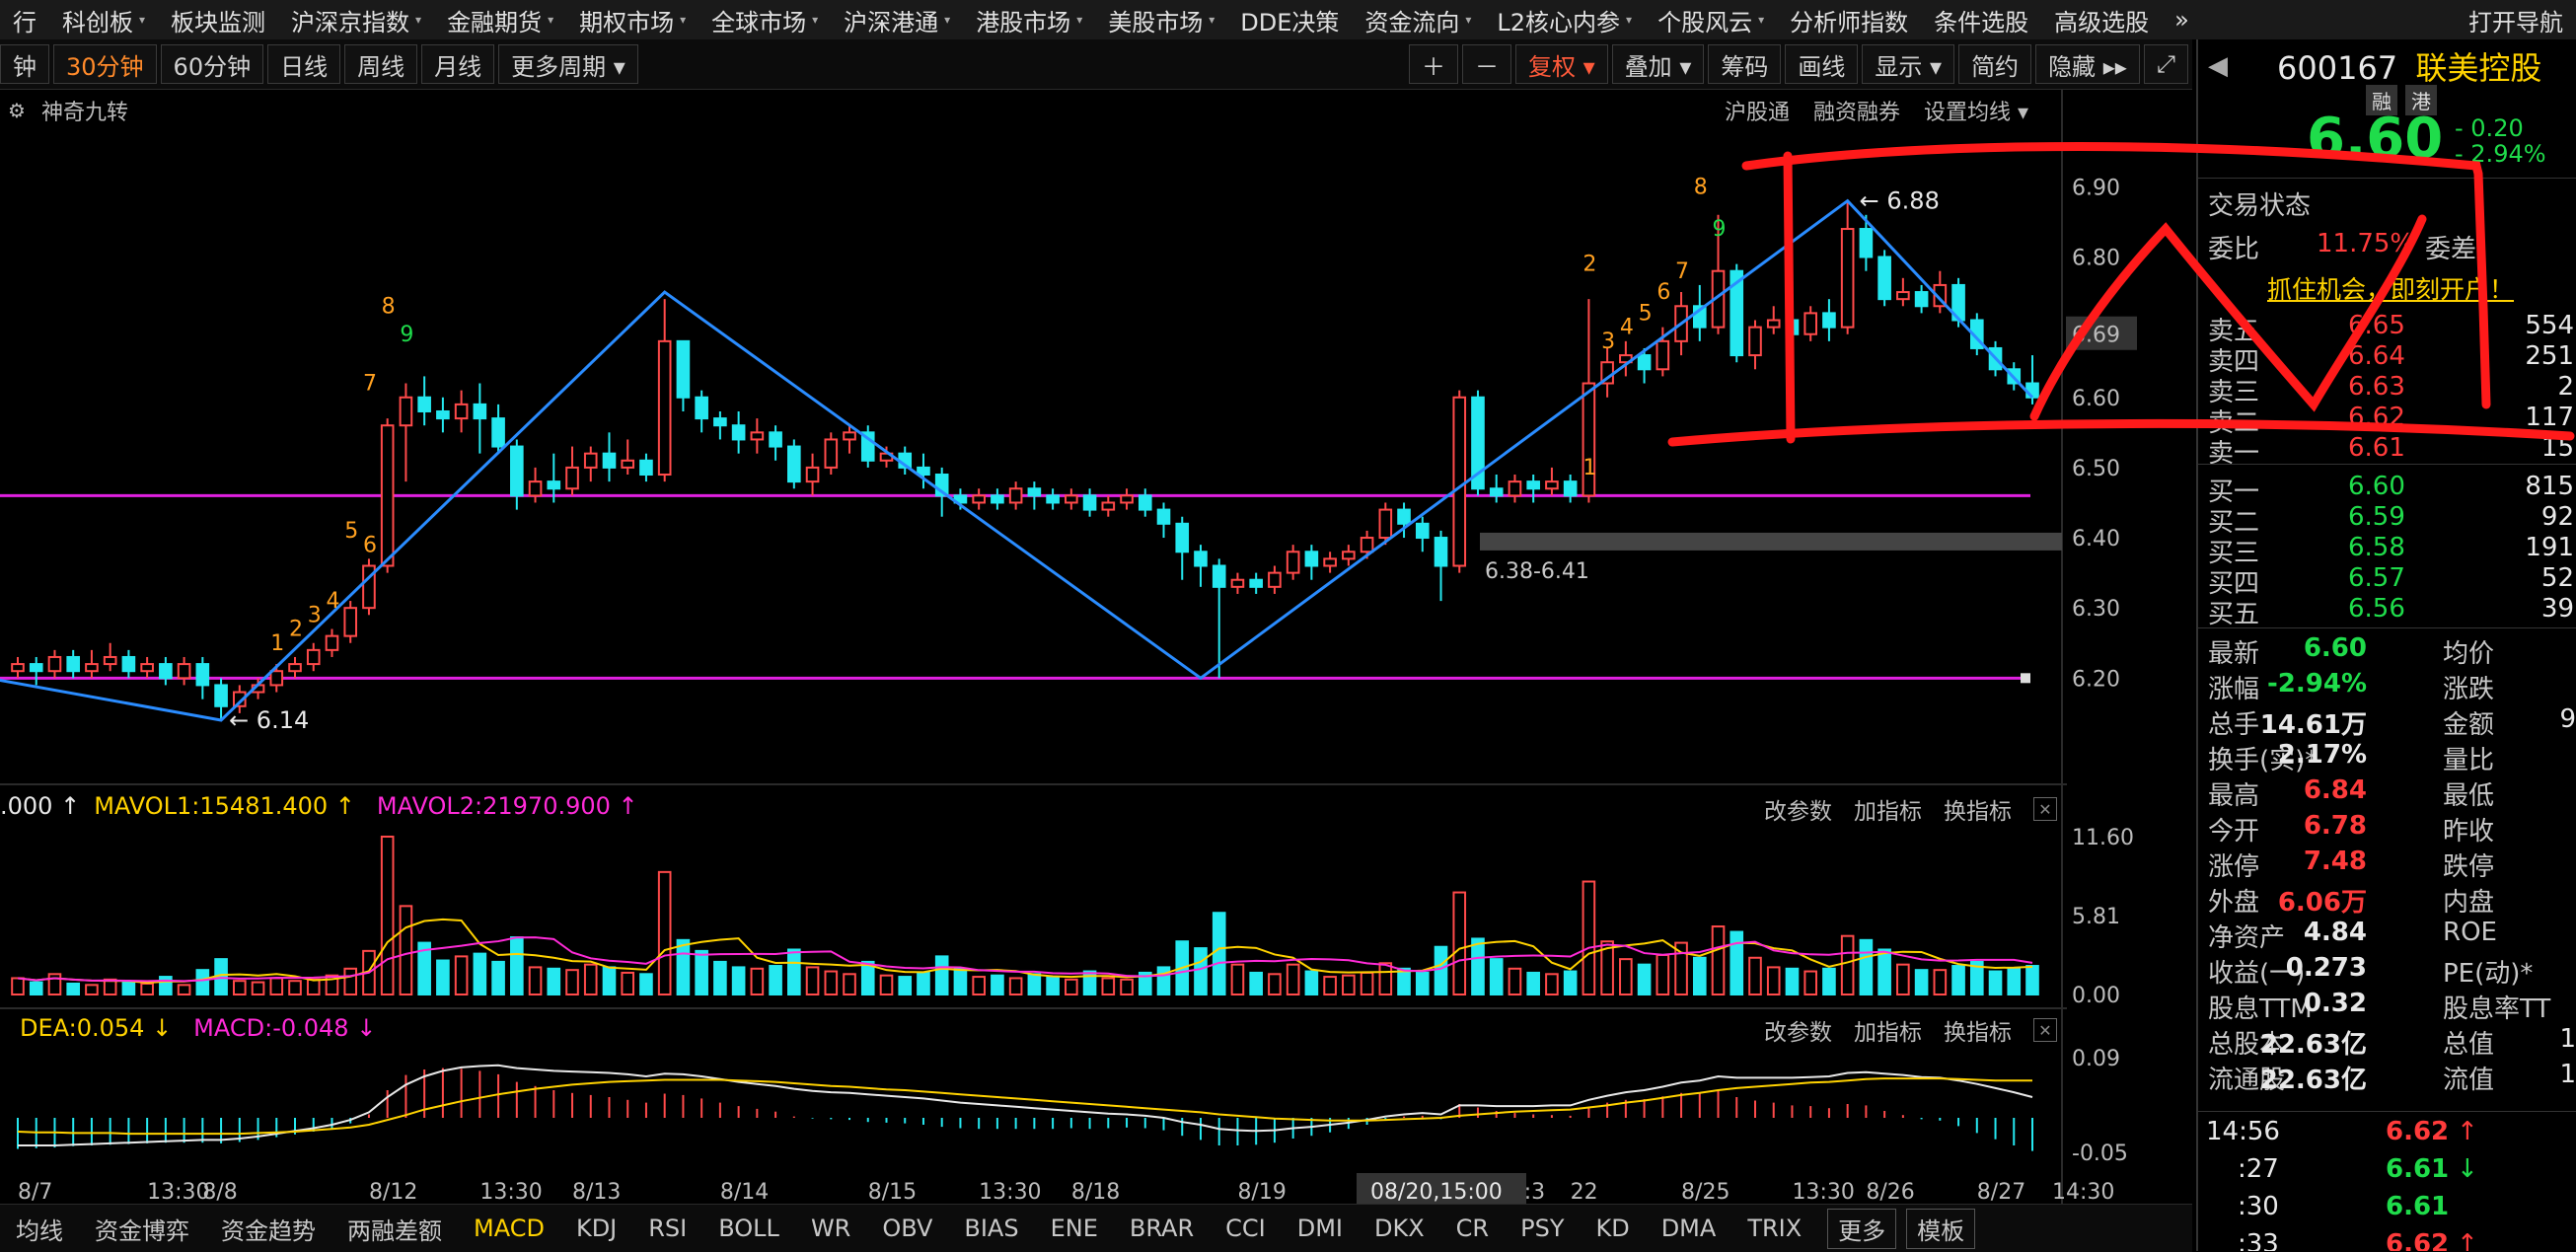 This screenshot has height=1252, width=2576. I want to click on tab-14: DMI, so click(1320, 1228).